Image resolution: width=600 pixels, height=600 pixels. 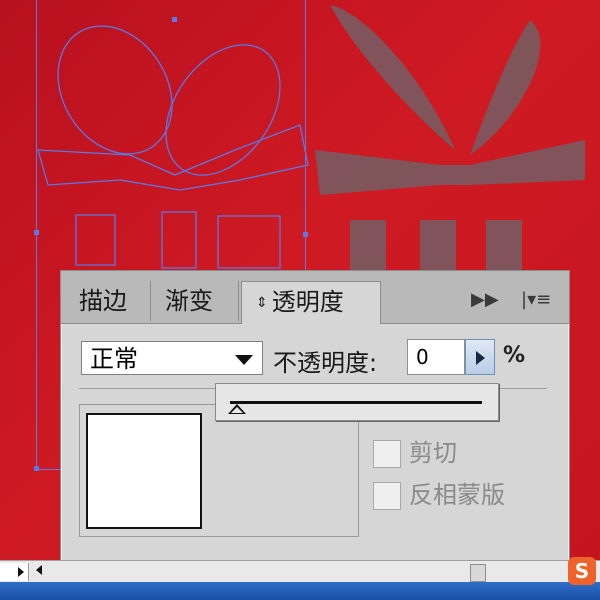 I want to click on invert-mask-option: 反相蒙版, so click(x=439, y=495).